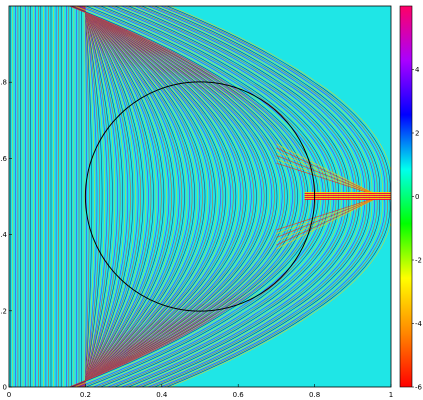 This screenshot has height=400, width=423. Describe the element at coordinates (9, 395) in the screenshot. I see `x-tick-label: 0` at that location.